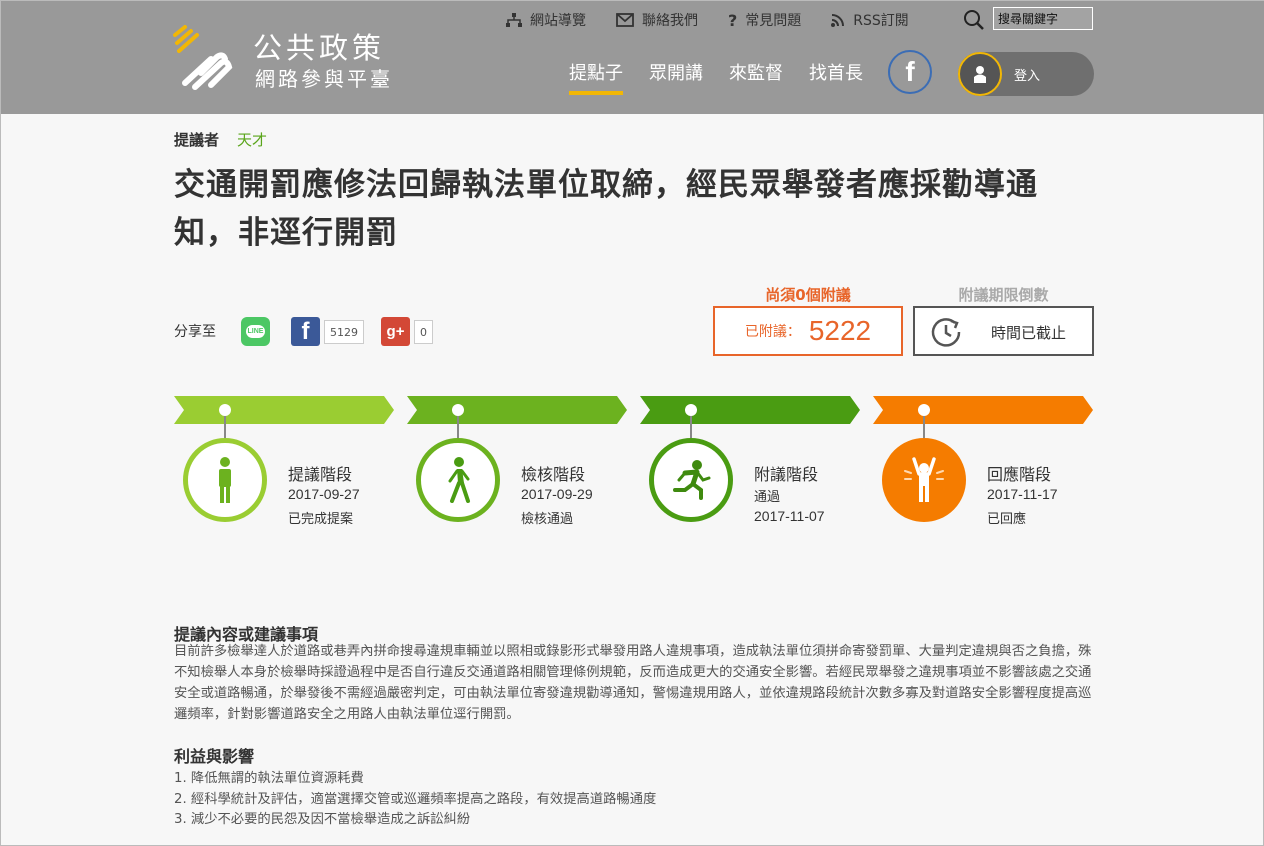 Image resolution: width=1264 pixels, height=846 pixels. Describe the element at coordinates (557, 494) in the screenshot. I see `stage-date: 2017-09-29` at that location.